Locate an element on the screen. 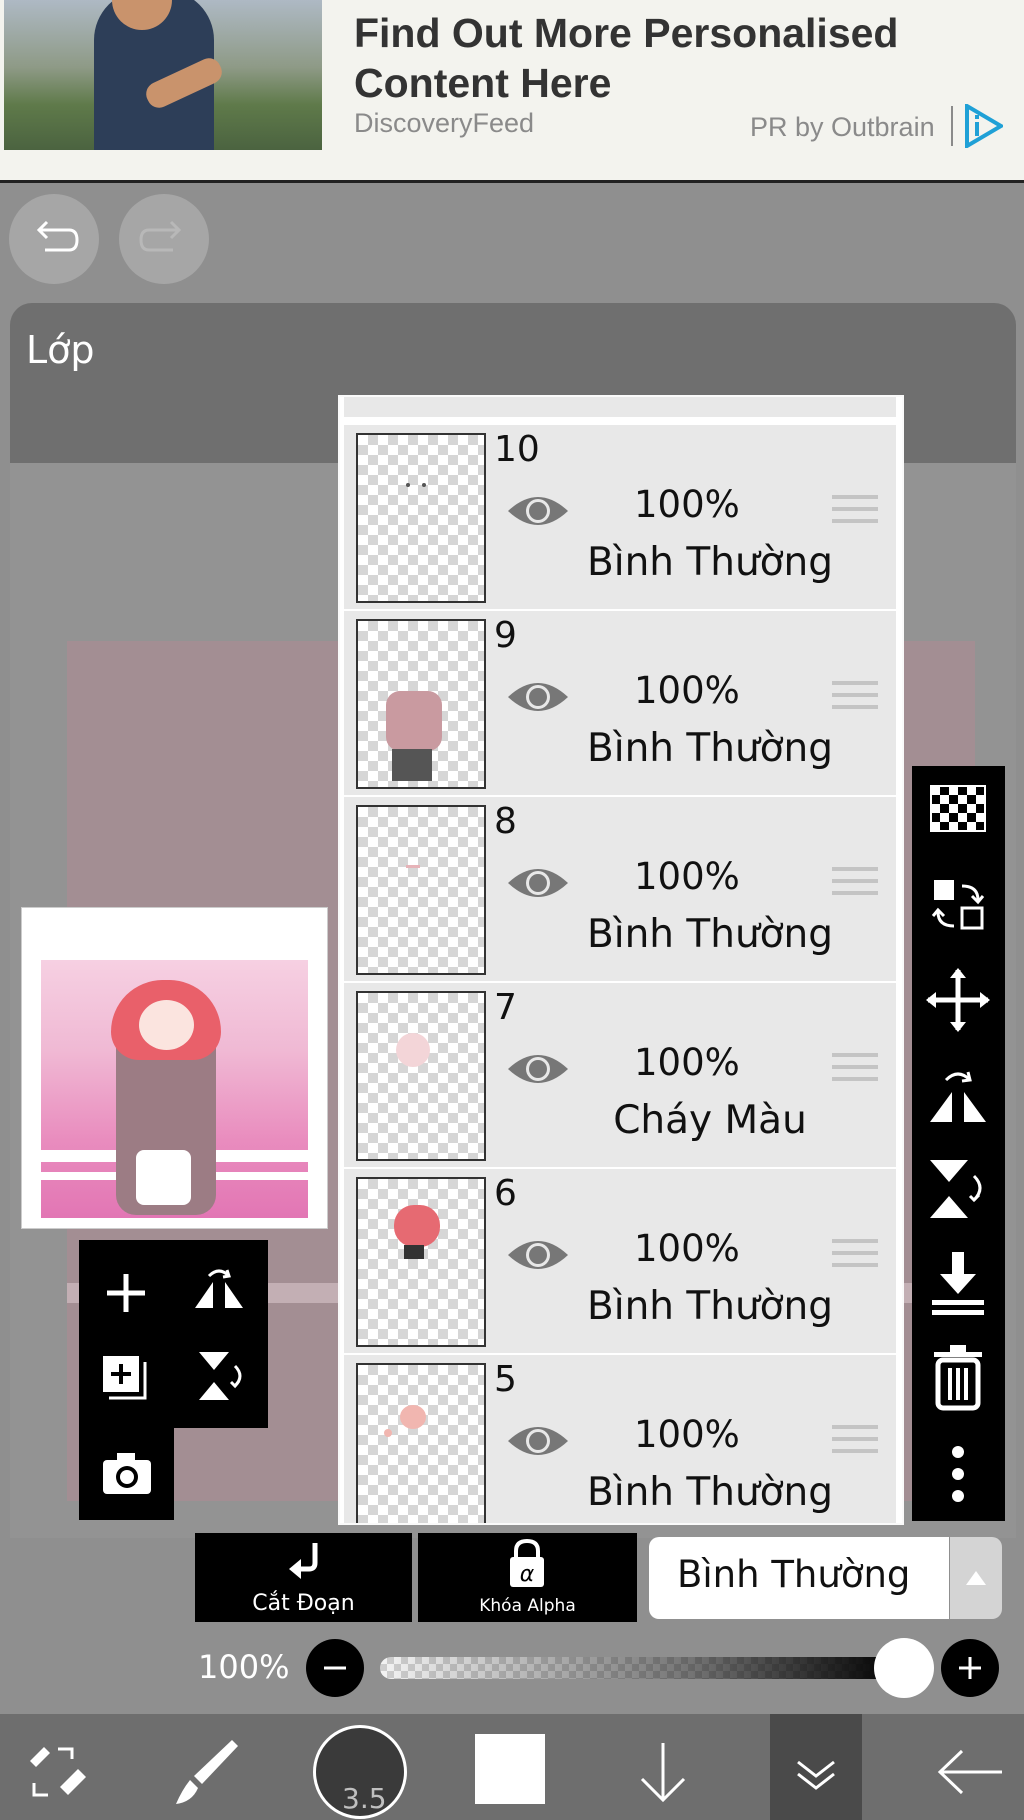 The width and height of the screenshot is (1024, 1820). layer-row-partial is located at coordinates (620, 408).